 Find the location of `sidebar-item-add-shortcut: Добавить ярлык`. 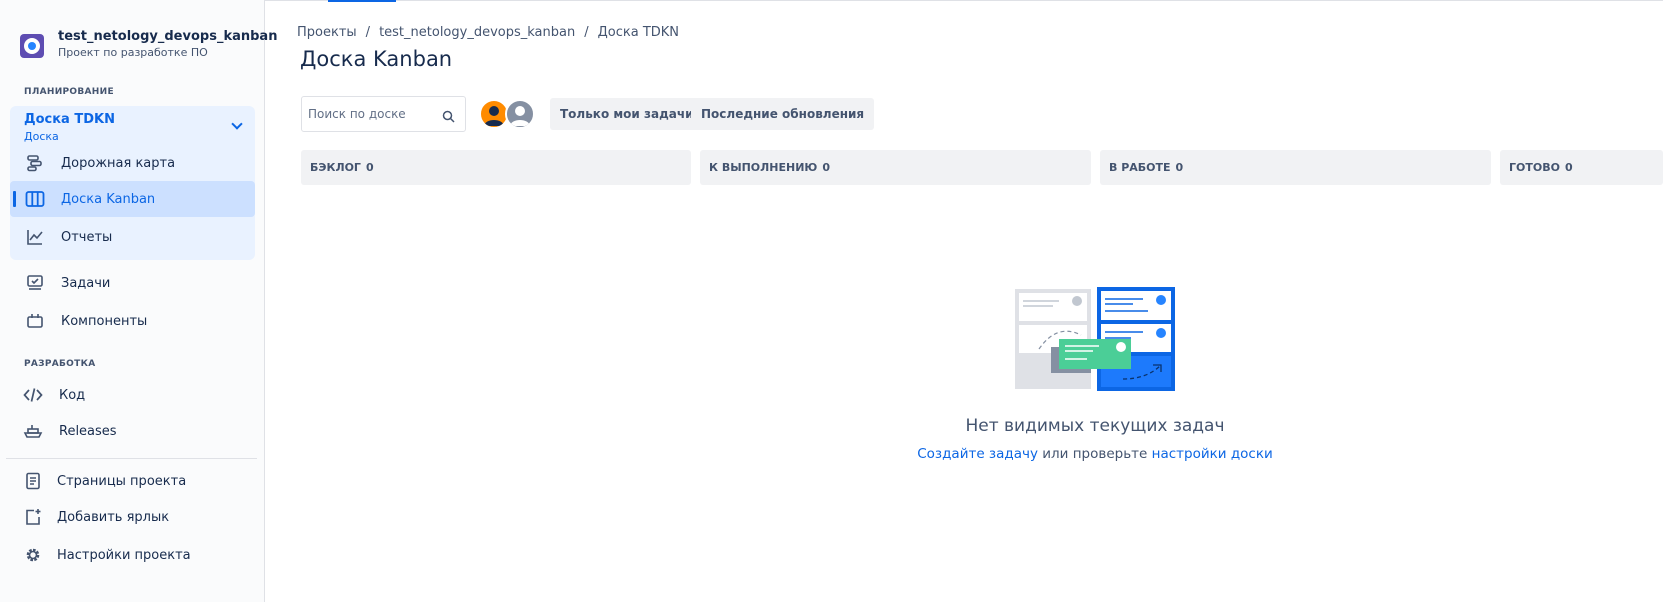

sidebar-item-add-shortcut: Добавить ярлык is located at coordinates (132, 517).